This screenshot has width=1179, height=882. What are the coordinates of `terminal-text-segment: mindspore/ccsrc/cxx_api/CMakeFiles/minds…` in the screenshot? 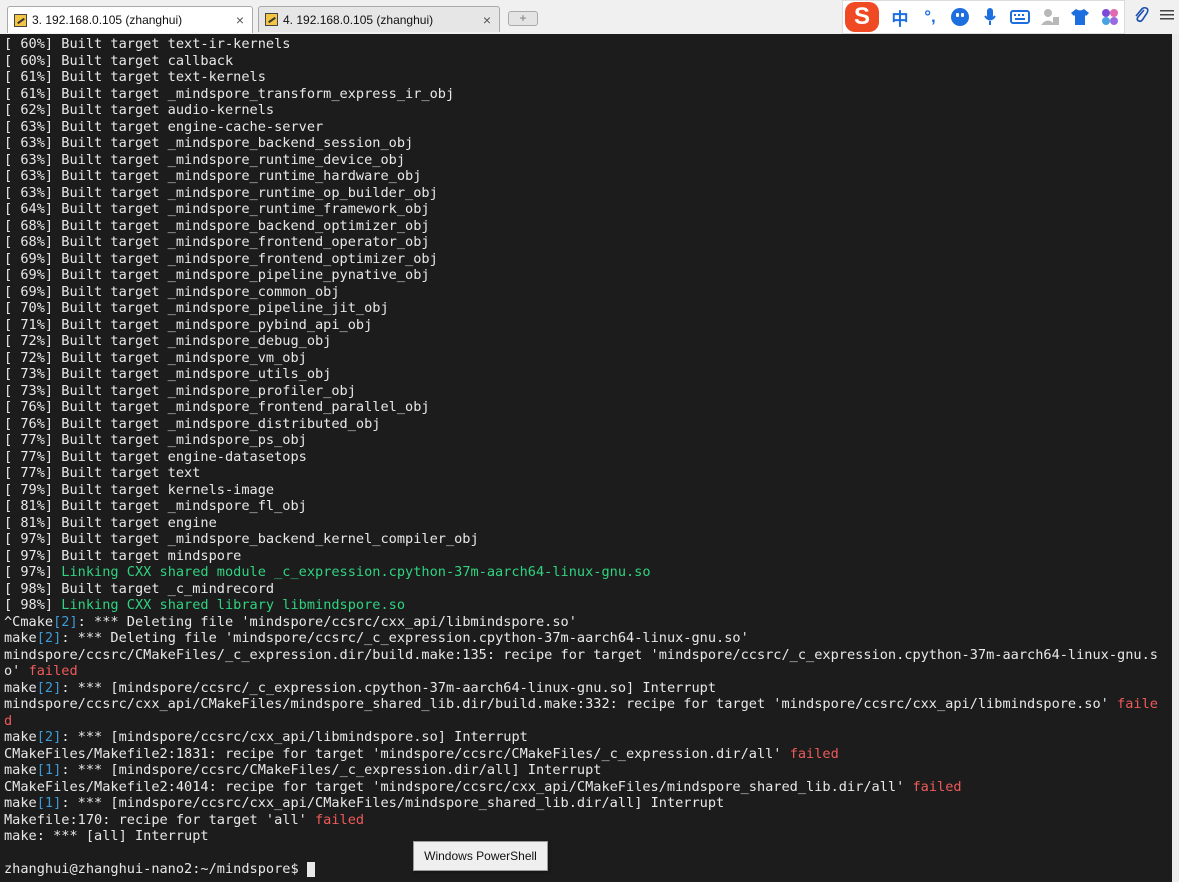 It's located at (561, 704).